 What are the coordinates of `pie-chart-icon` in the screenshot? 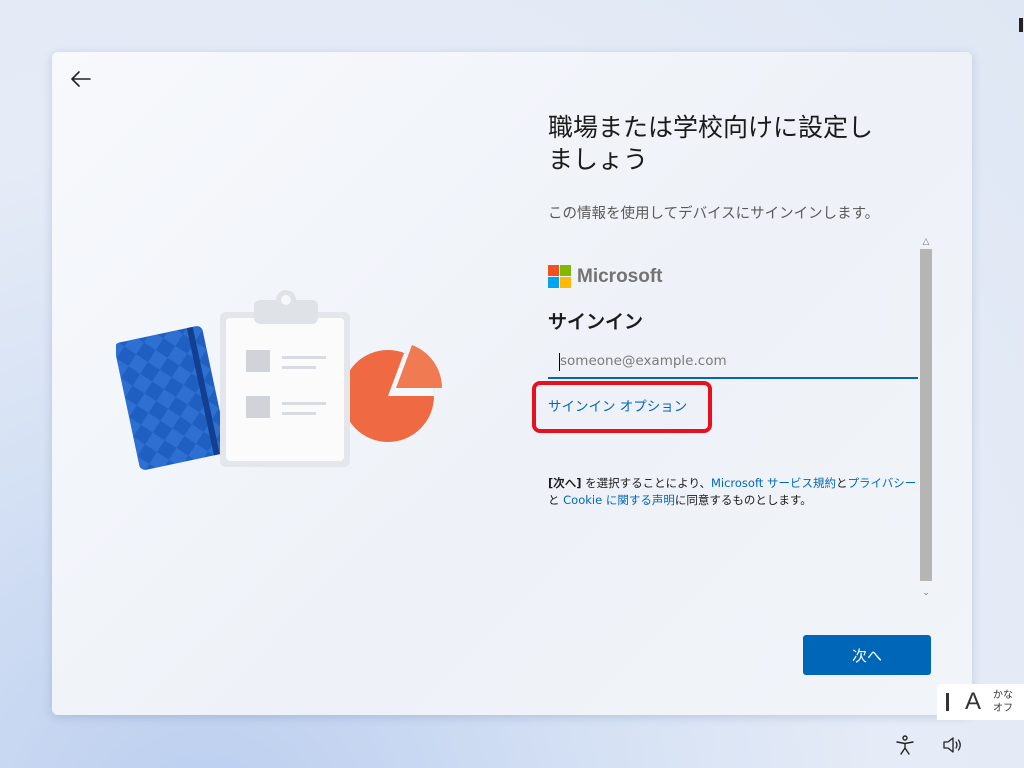 It's located at (392, 393).